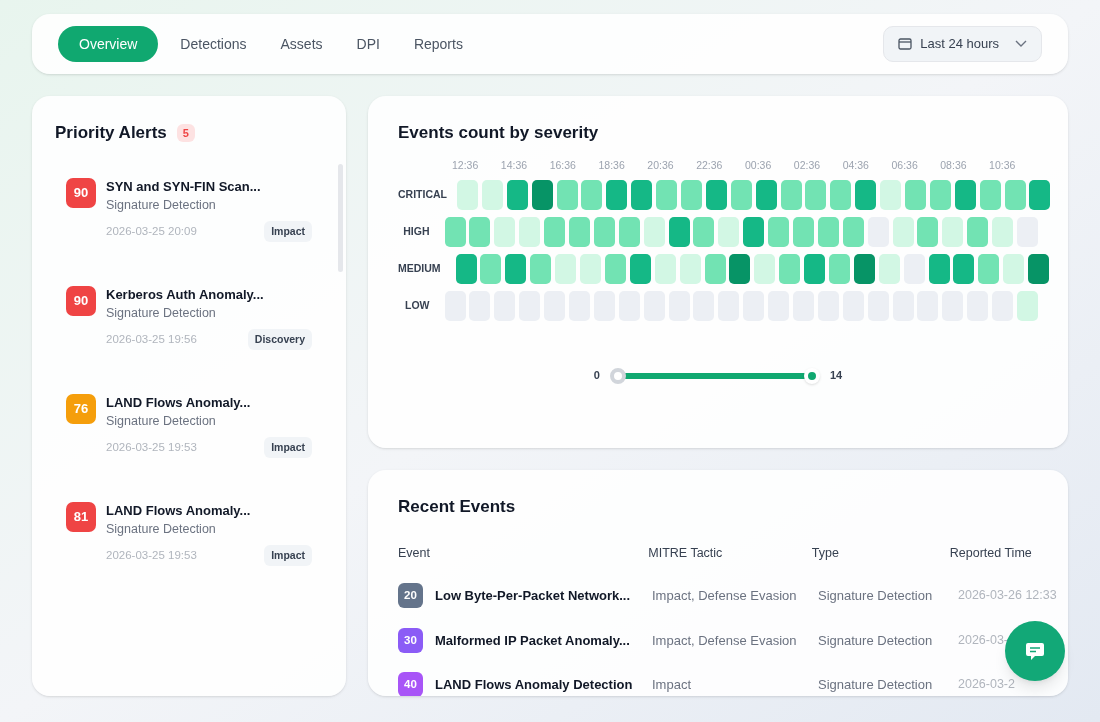 The height and width of the screenshot is (722, 1100). Describe the element at coordinates (1035, 651) in the screenshot. I see `chat-icon` at that location.